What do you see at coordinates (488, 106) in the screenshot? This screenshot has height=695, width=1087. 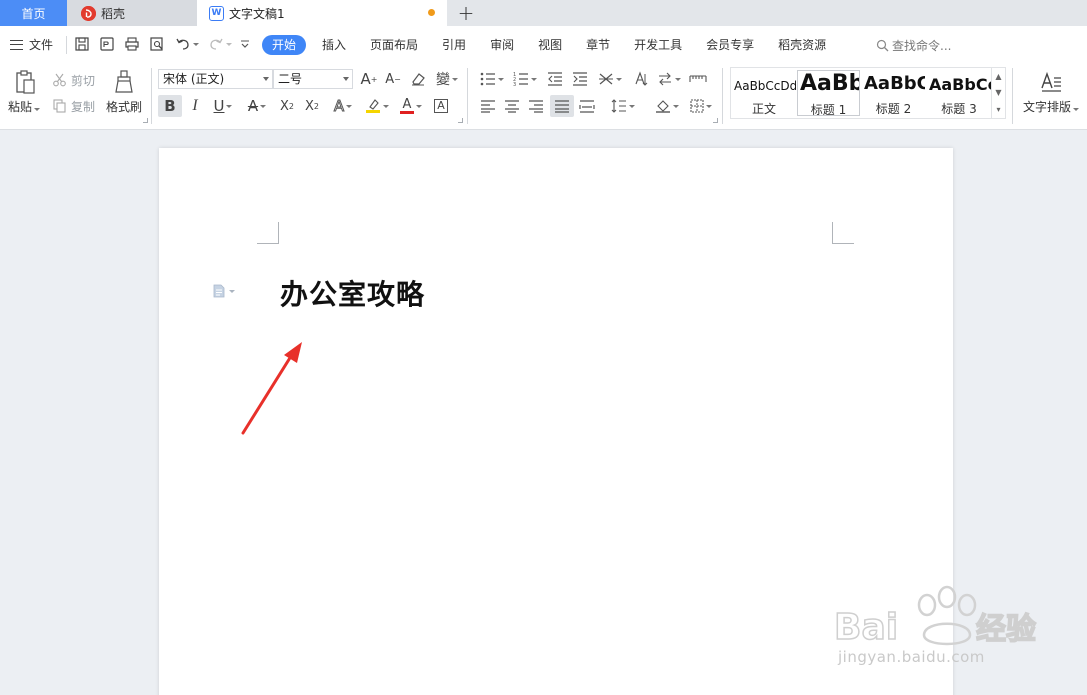 I see `align-left-icon` at bounding box center [488, 106].